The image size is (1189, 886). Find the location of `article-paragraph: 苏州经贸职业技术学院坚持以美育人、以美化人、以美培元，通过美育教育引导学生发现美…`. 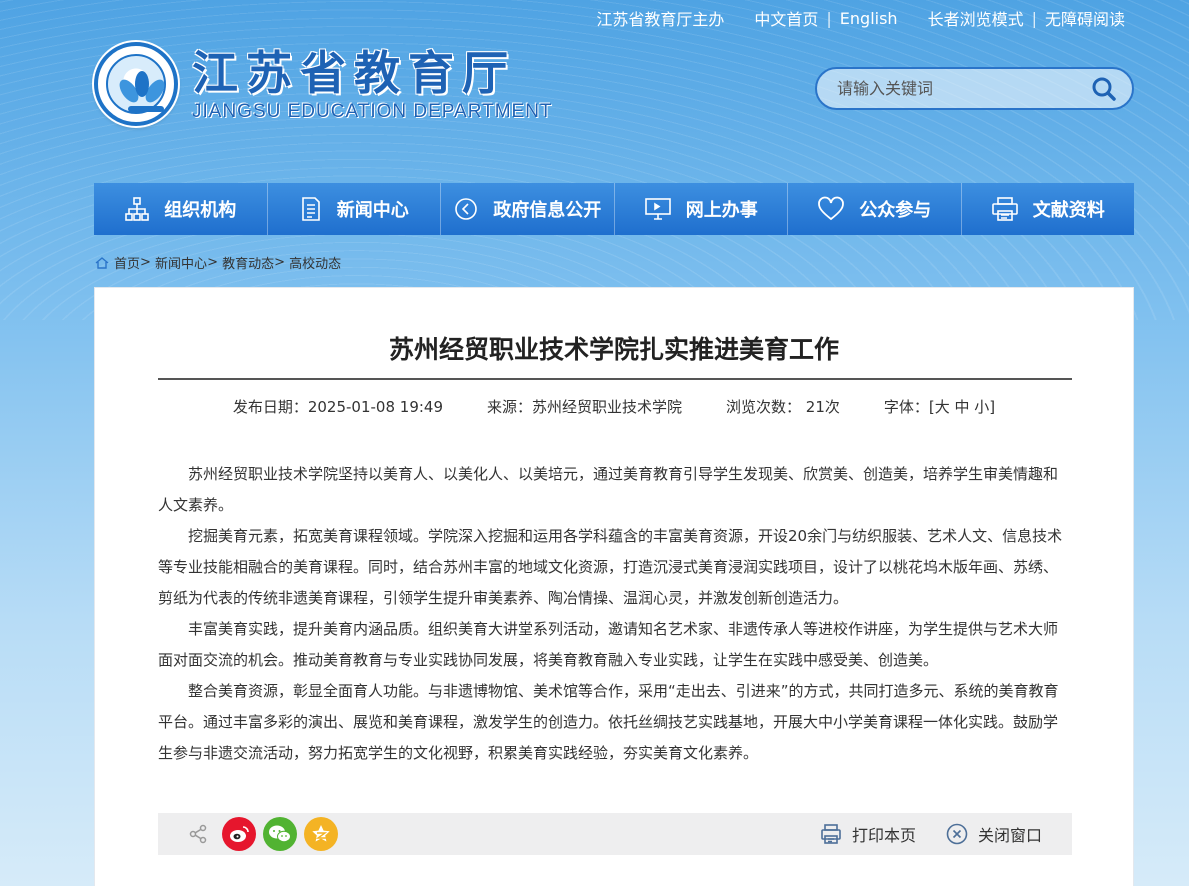

article-paragraph: 苏州经贸职业技术学院坚持以美育人、以美化人、以美培元，通过美育教育引导学生发现美… is located at coordinates (608, 489).